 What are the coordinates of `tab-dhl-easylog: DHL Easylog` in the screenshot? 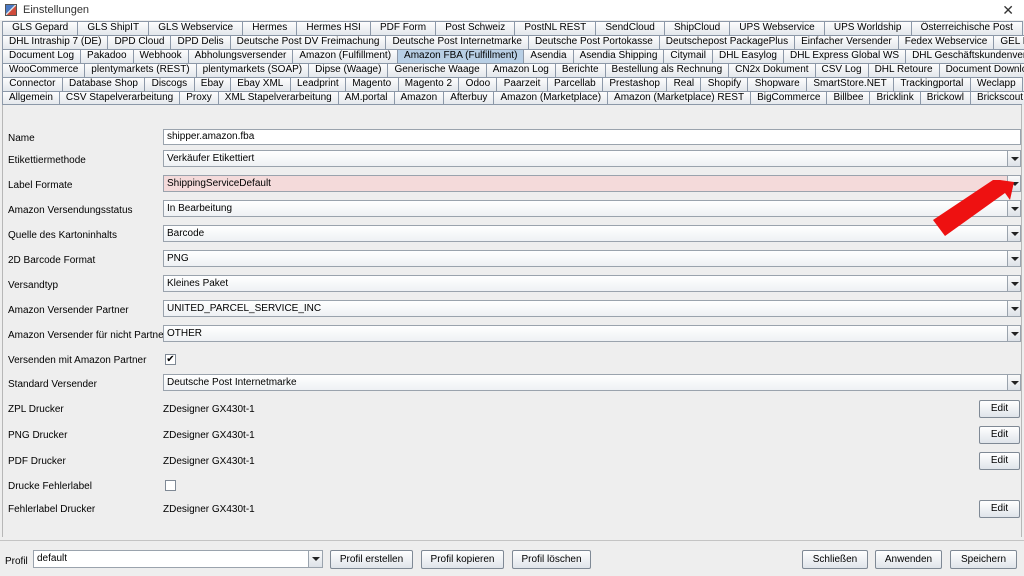 It's located at (747, 56).